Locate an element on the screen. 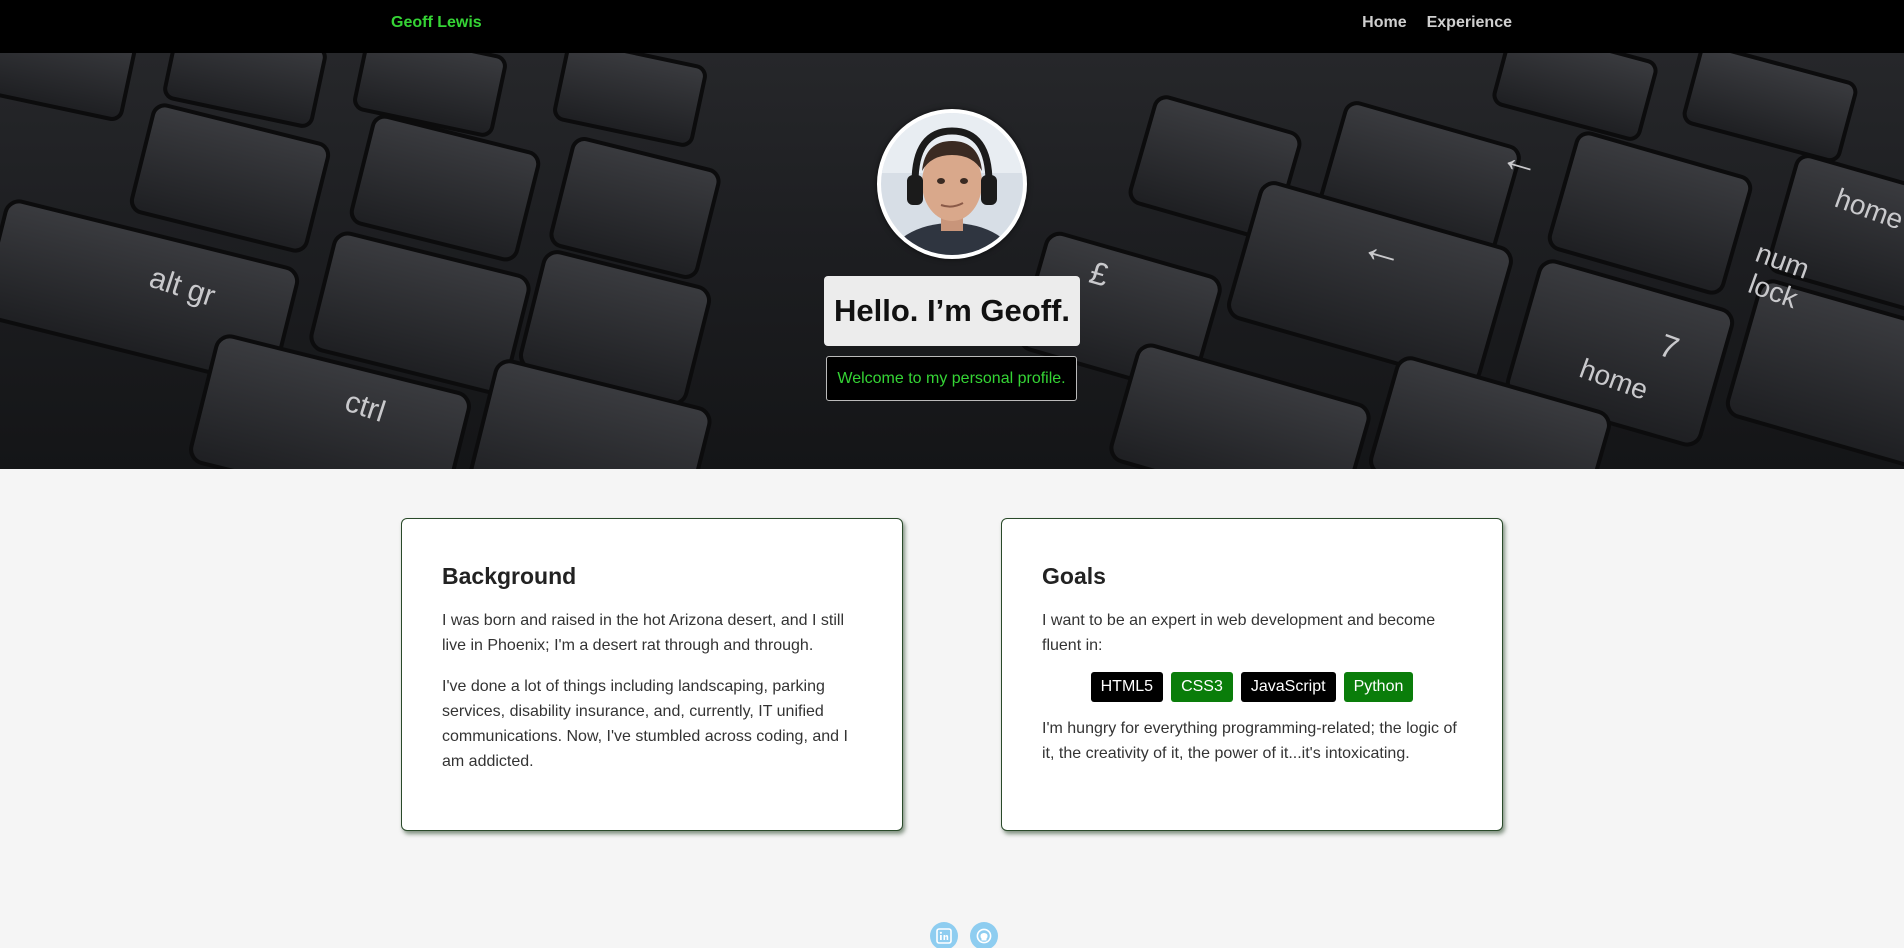 The height and width of the screenshot is (948, 1904). nav-link-home: Home is located at coordinates (1384, 23).